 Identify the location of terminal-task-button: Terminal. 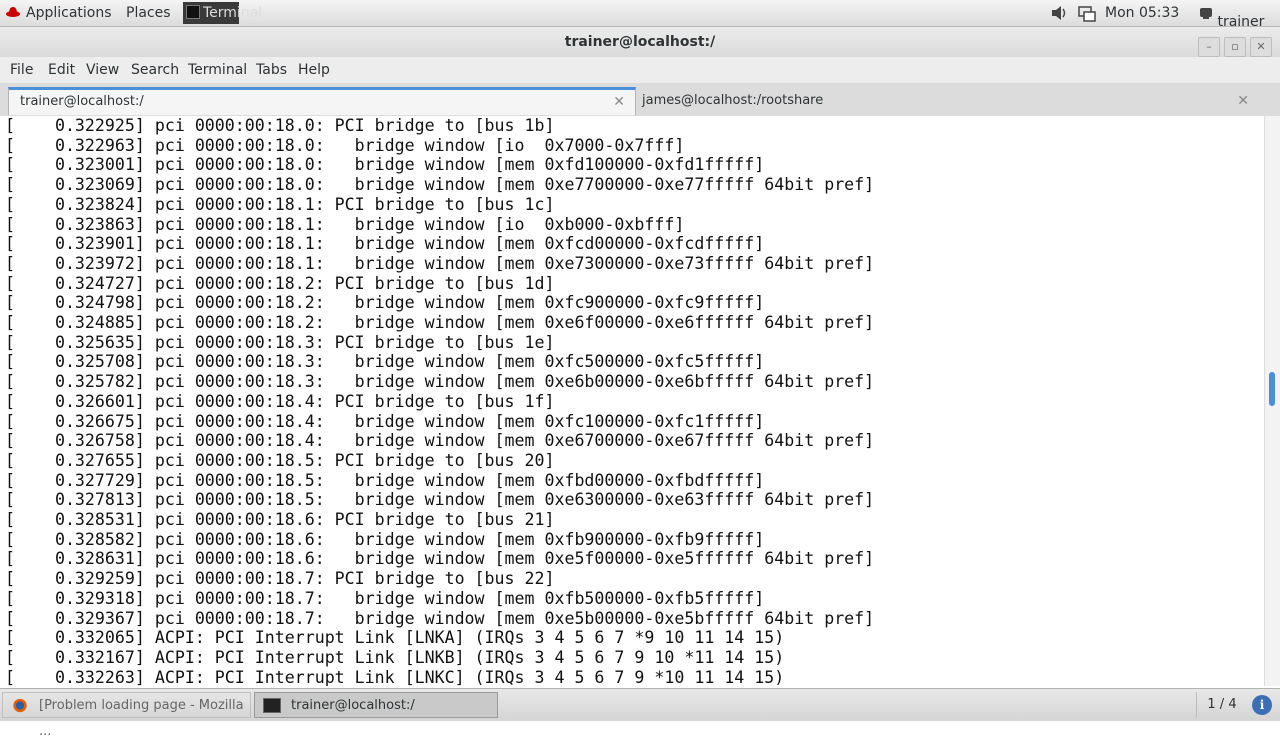
(222, 13).